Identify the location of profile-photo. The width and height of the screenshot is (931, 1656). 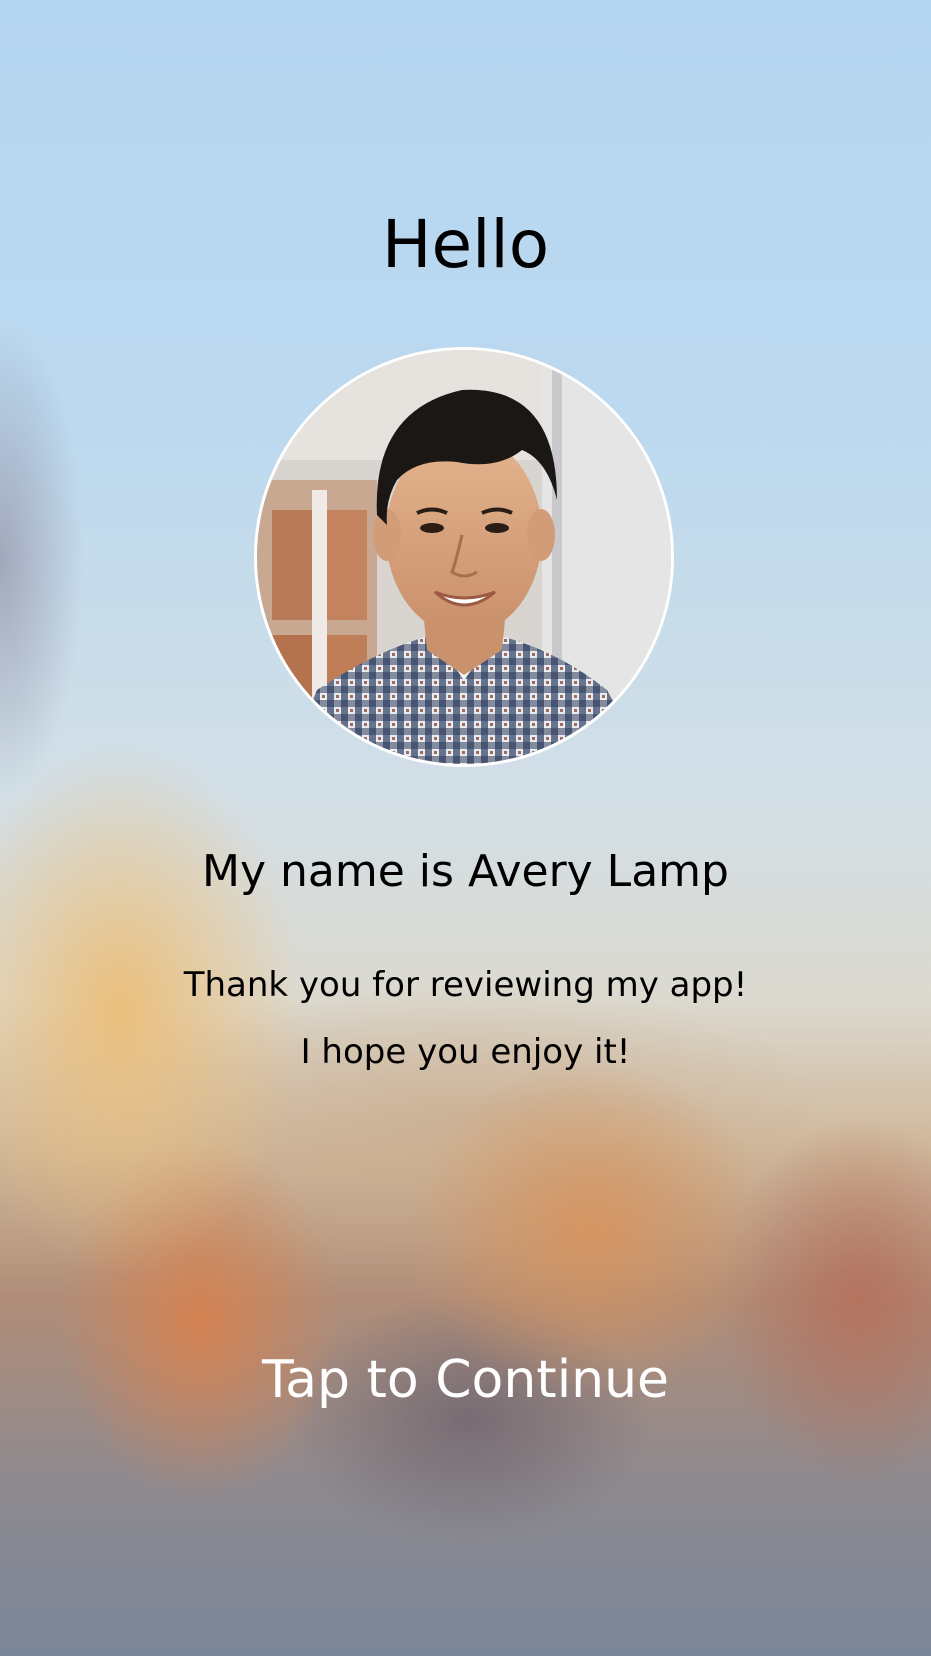
(464, 557).